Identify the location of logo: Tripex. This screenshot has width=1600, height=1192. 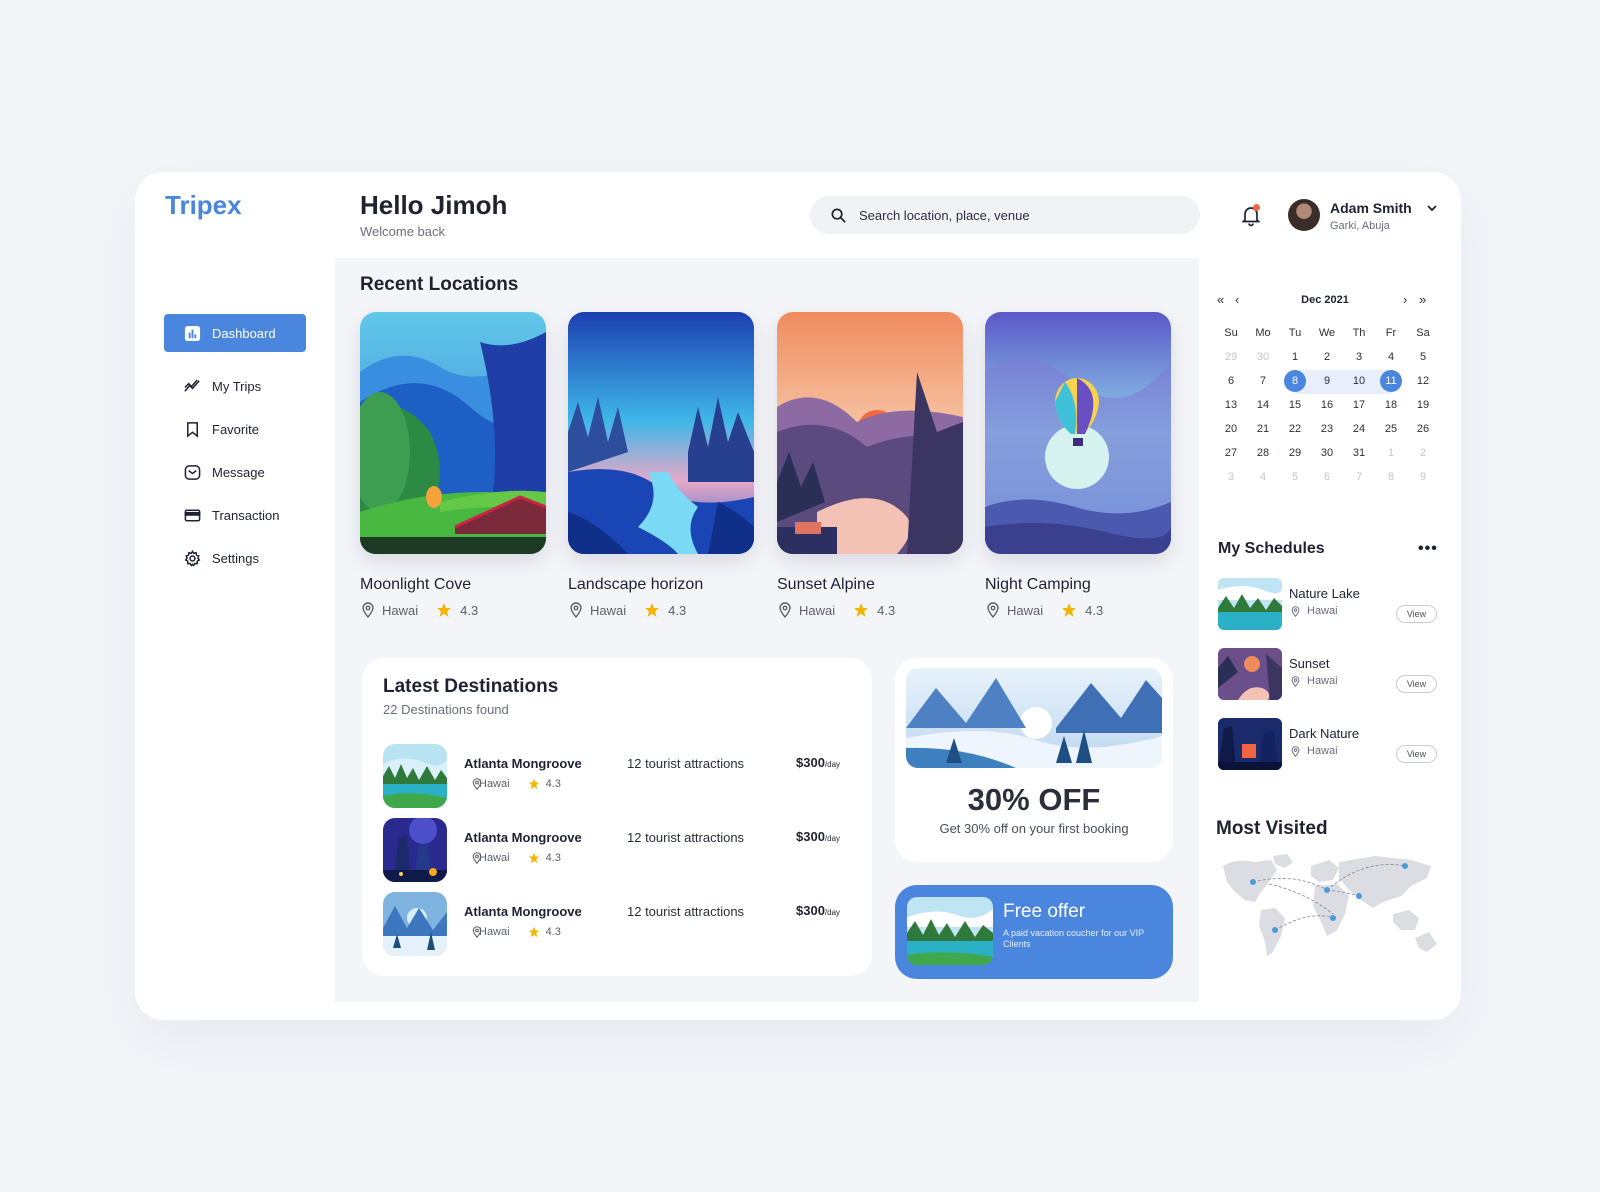
(203, 205).